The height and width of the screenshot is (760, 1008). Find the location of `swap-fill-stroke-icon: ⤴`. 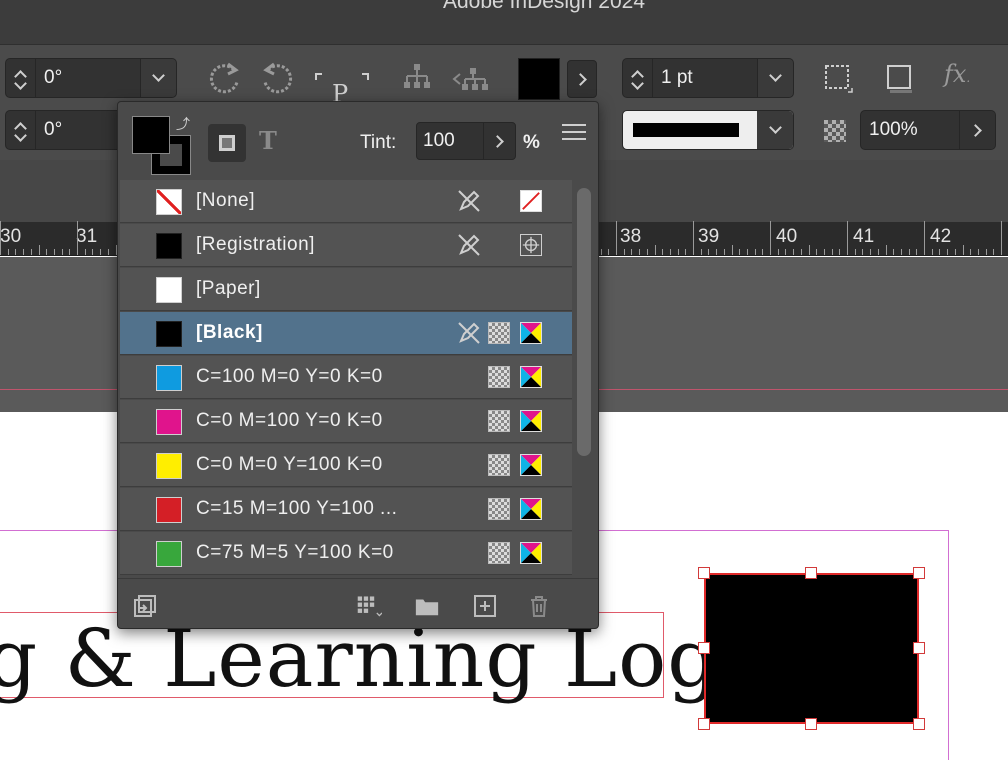

swap-fill-stroke-icon: ⤴ is located at coordinates (183, 124).